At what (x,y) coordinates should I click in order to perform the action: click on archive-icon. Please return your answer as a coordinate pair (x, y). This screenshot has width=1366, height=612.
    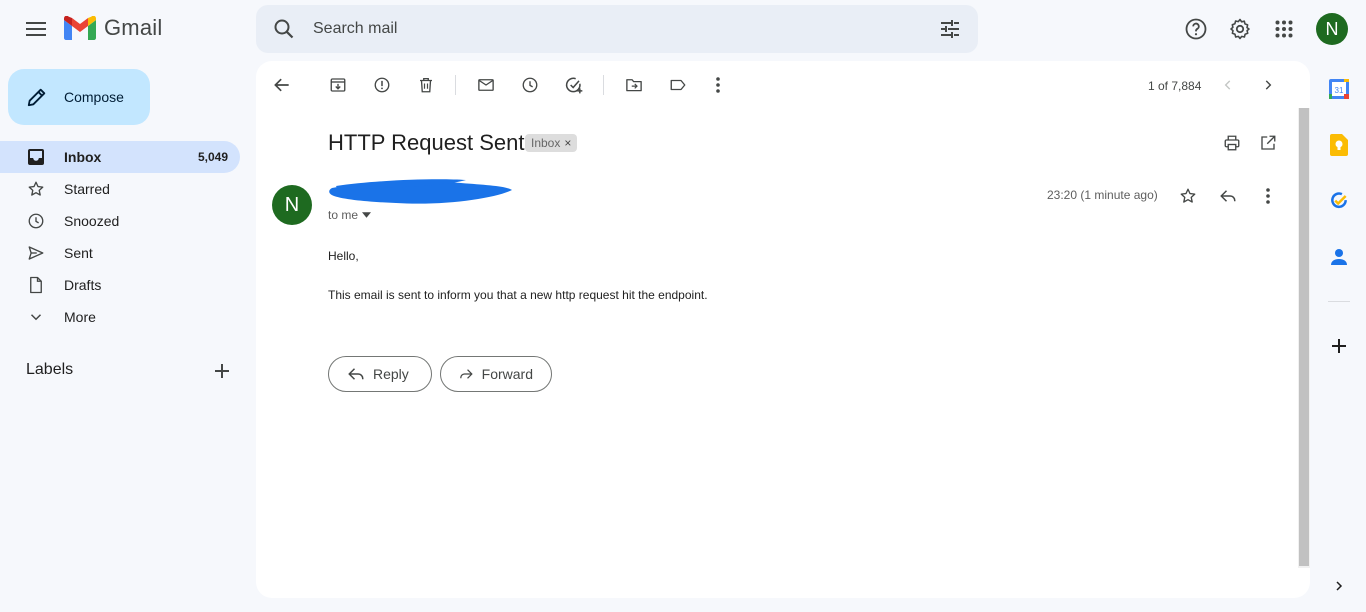
    Looking at the image, I should click on (338, 85).